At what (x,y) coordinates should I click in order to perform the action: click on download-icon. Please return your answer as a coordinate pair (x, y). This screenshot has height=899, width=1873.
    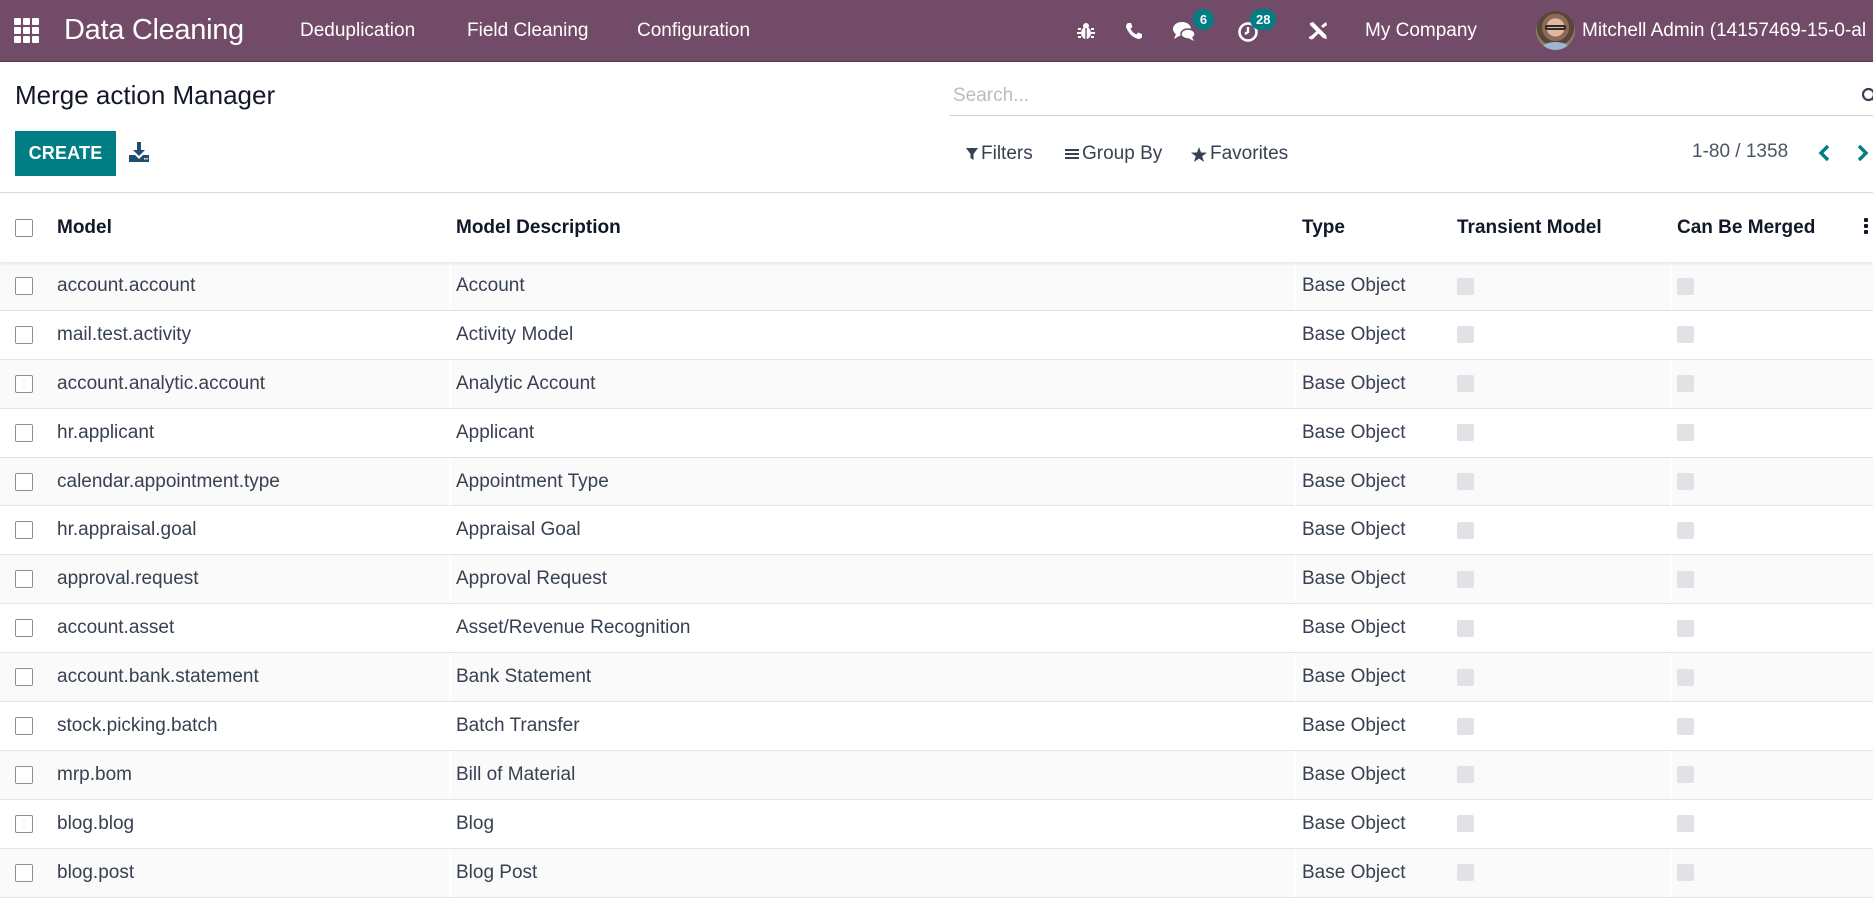
    Looking at the image, I should click on (140, 153).